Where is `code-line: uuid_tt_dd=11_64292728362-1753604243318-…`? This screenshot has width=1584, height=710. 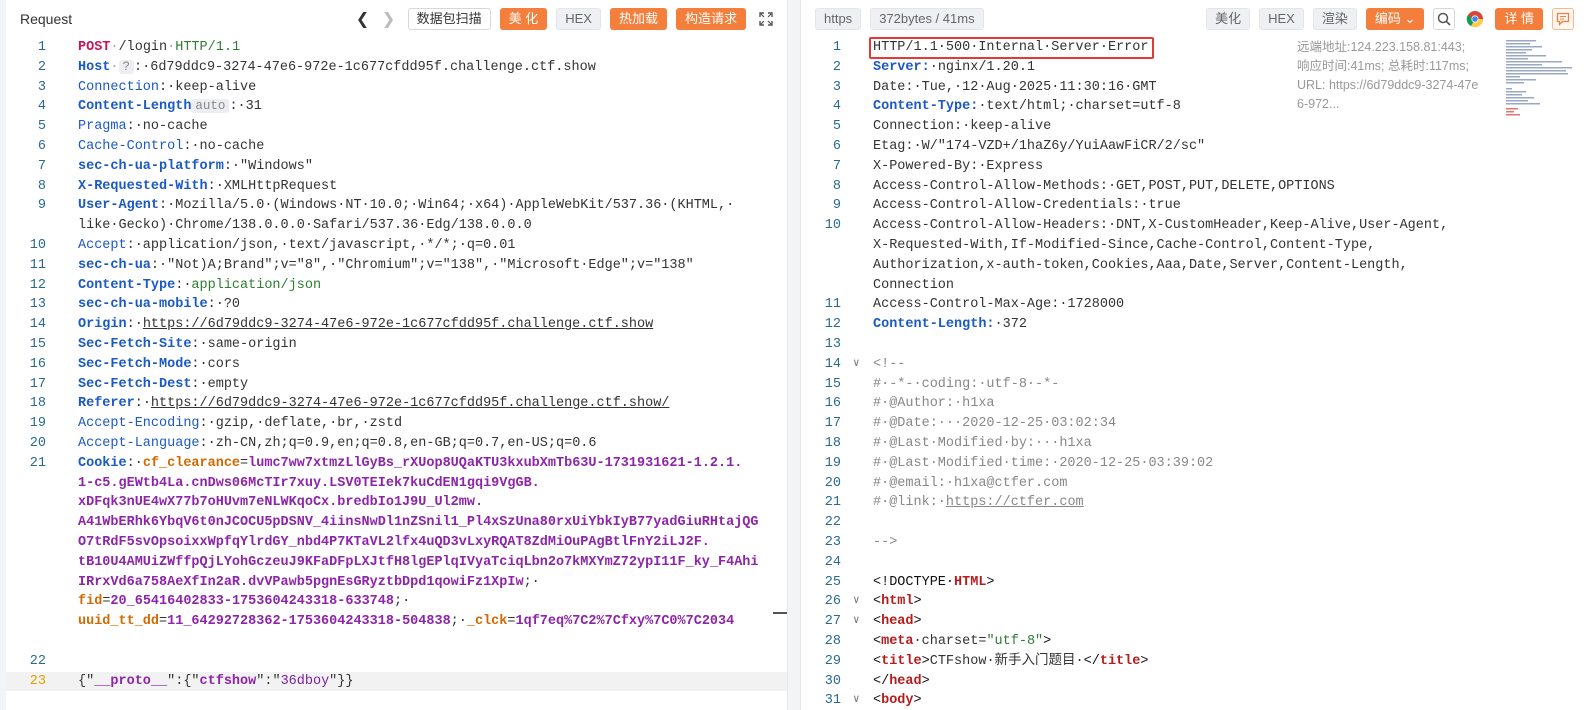
code-line: uuid_tt_dd=11_64292728362-1753604243318-… is located at coordinates (396, 622).